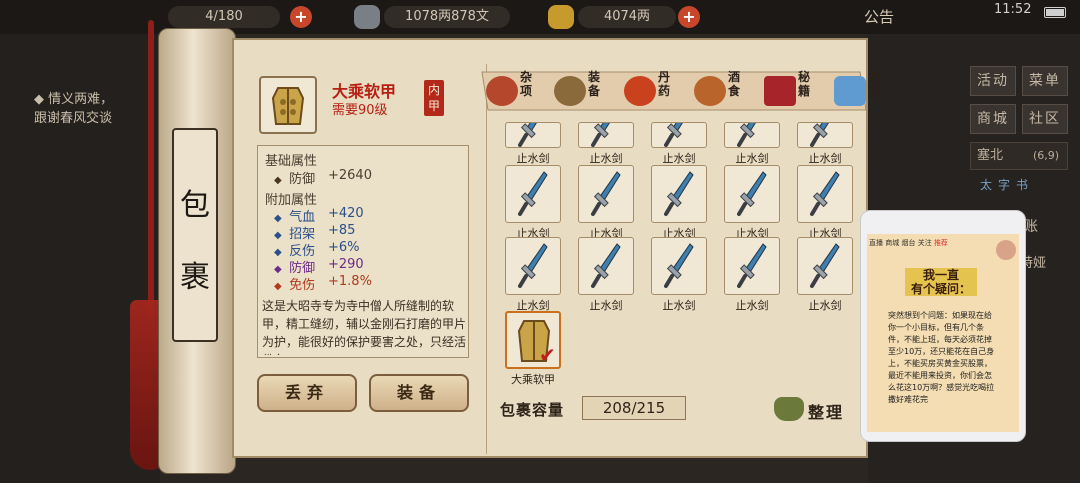 The image size is (1080, 483). I want to click on announcement-button: 公告, so click(879, 16).